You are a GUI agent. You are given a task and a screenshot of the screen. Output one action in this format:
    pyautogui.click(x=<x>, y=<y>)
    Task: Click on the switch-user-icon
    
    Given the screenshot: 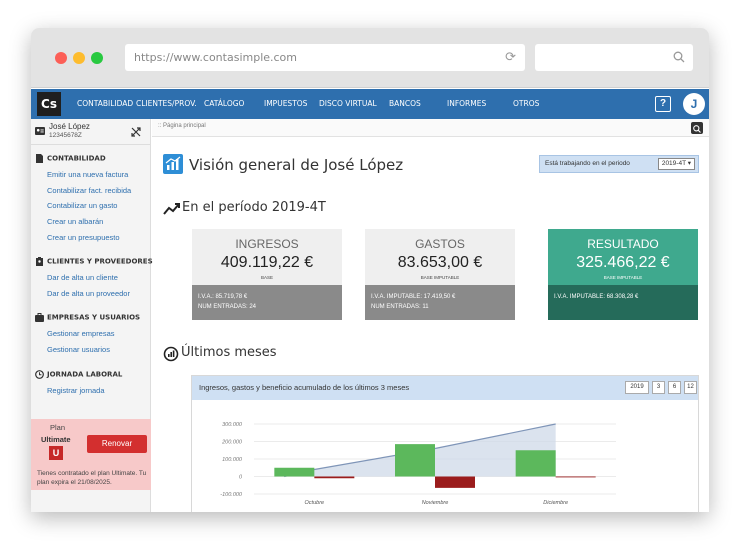 What is the action you would take?
    pyautogui.click(x=136, y=132)
    